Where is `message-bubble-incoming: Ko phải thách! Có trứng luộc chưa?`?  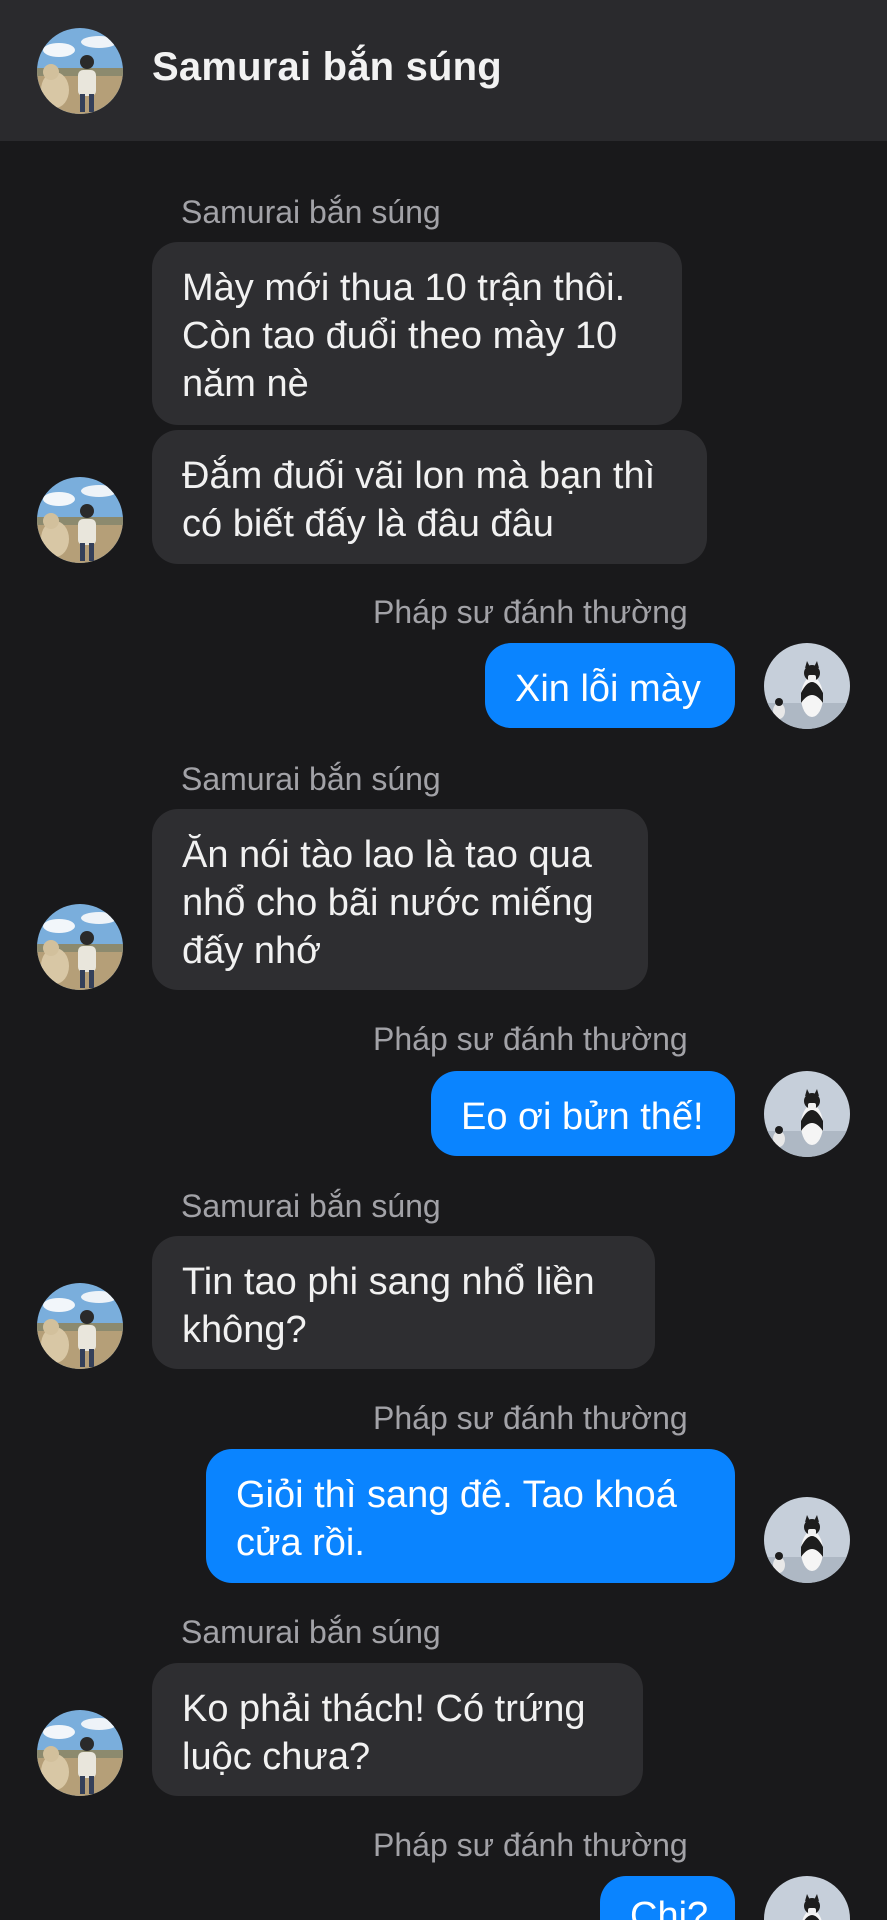 message-bubble-incoming: Ko phải thách! Có trứng luộc chưa? is located at coordinates (397, 1729).